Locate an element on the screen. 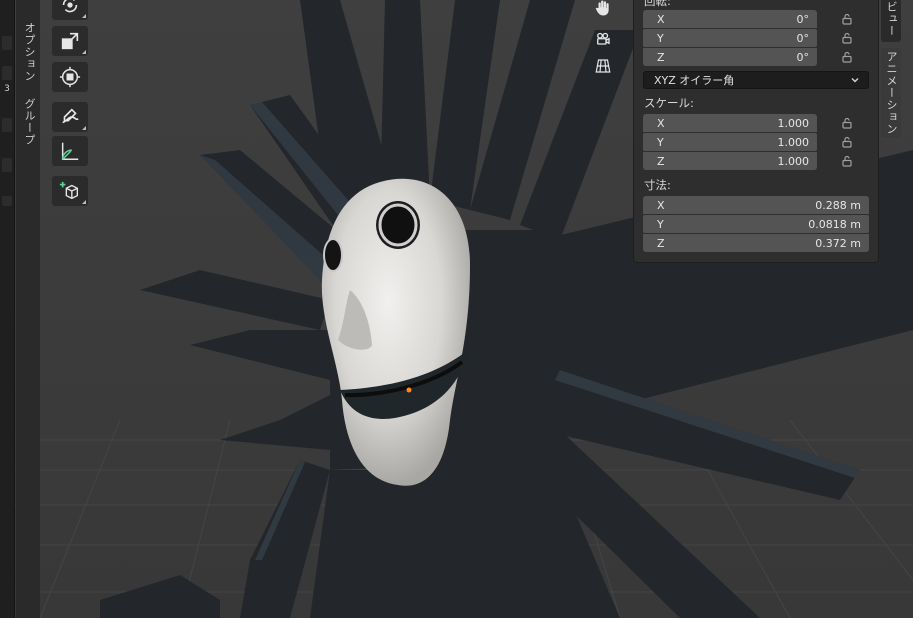 This screenshot has height=618, width=913. dimension-z-field: Z 0.372 m is located at coordinates (756, 243).